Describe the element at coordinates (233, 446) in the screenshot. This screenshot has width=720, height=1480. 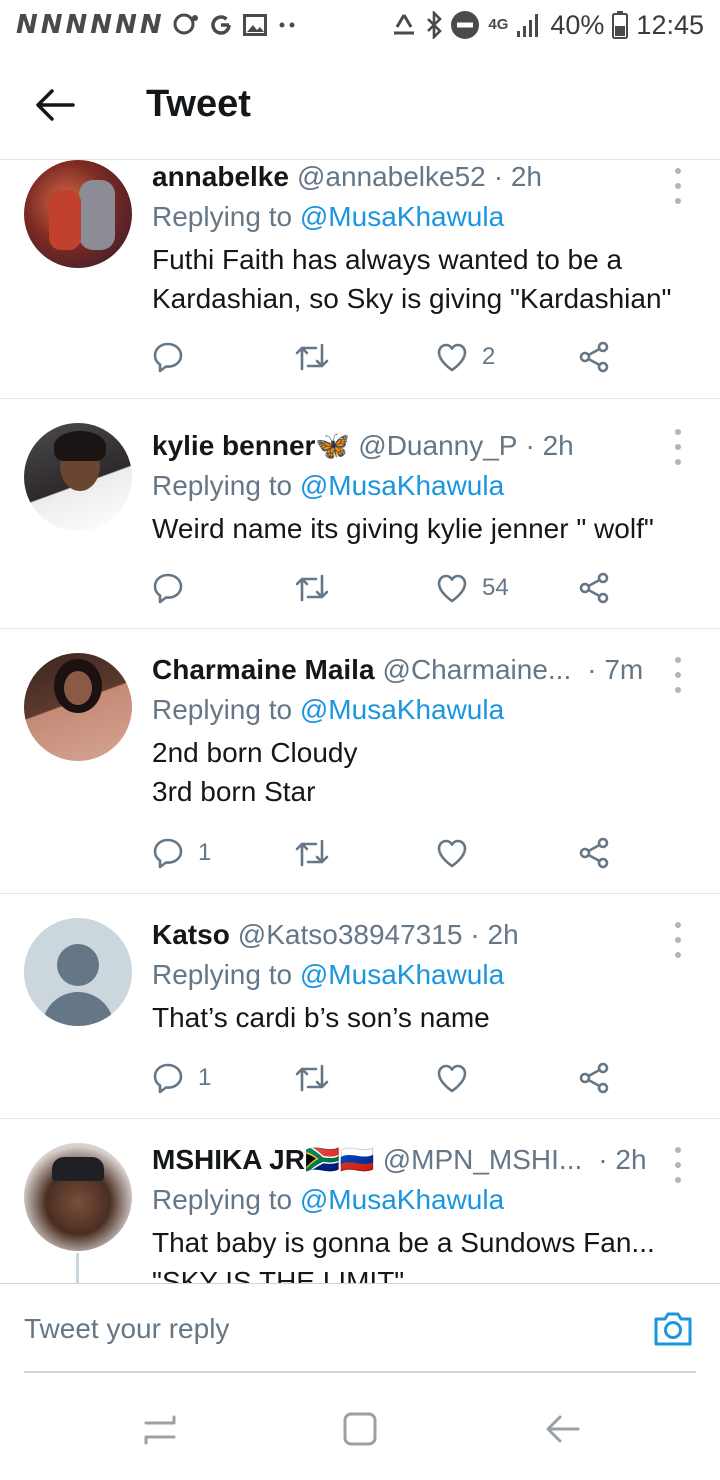
I see `display-name: kylie benner` at that location.